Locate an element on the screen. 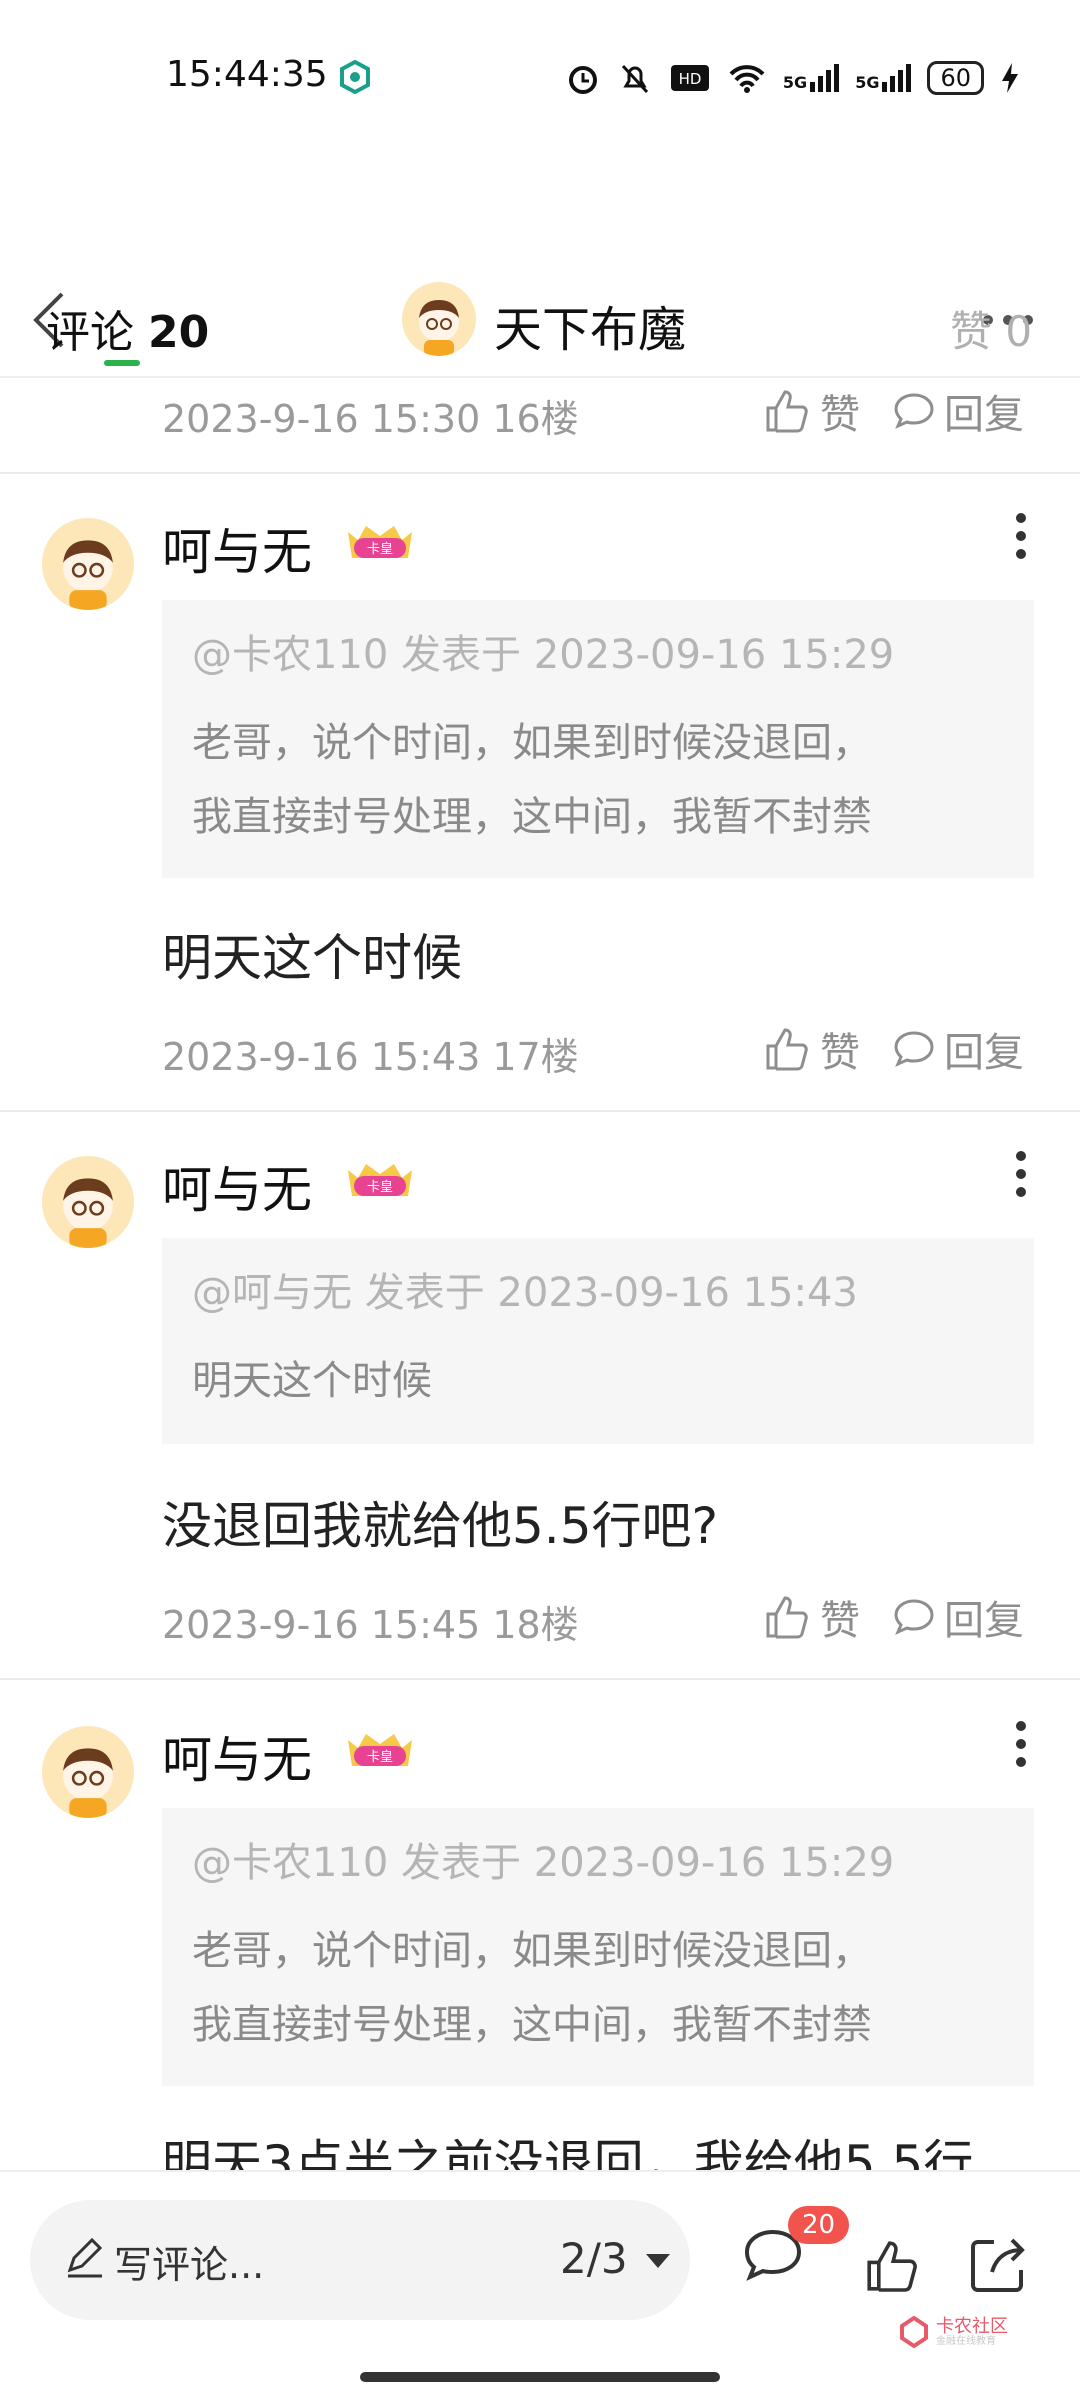 The image size is (1080, 2400). quote-meta: @呵与无 发表于 2023-09-16 15:43 is located at coordinates (525, 1293).